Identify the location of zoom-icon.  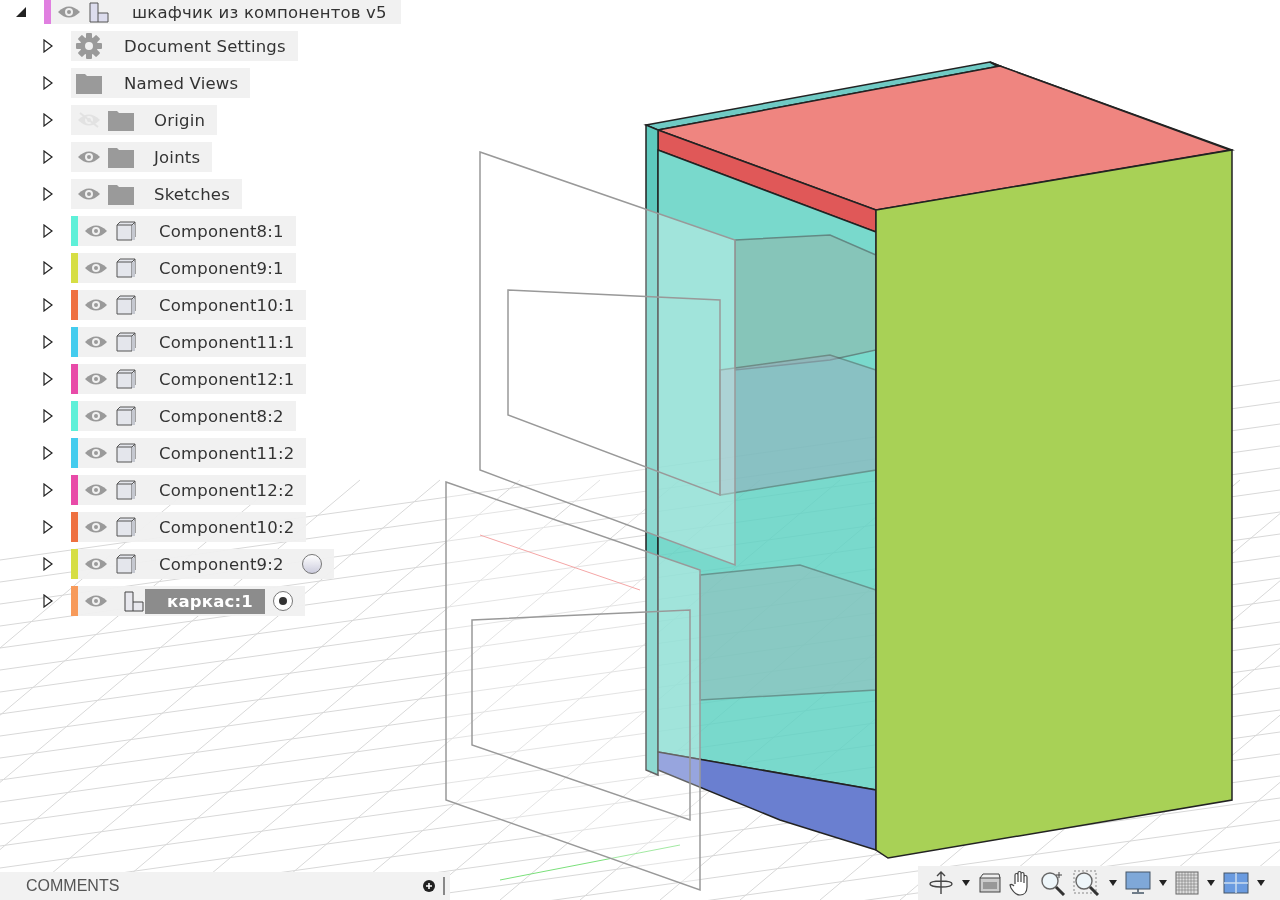
(1053, 883).